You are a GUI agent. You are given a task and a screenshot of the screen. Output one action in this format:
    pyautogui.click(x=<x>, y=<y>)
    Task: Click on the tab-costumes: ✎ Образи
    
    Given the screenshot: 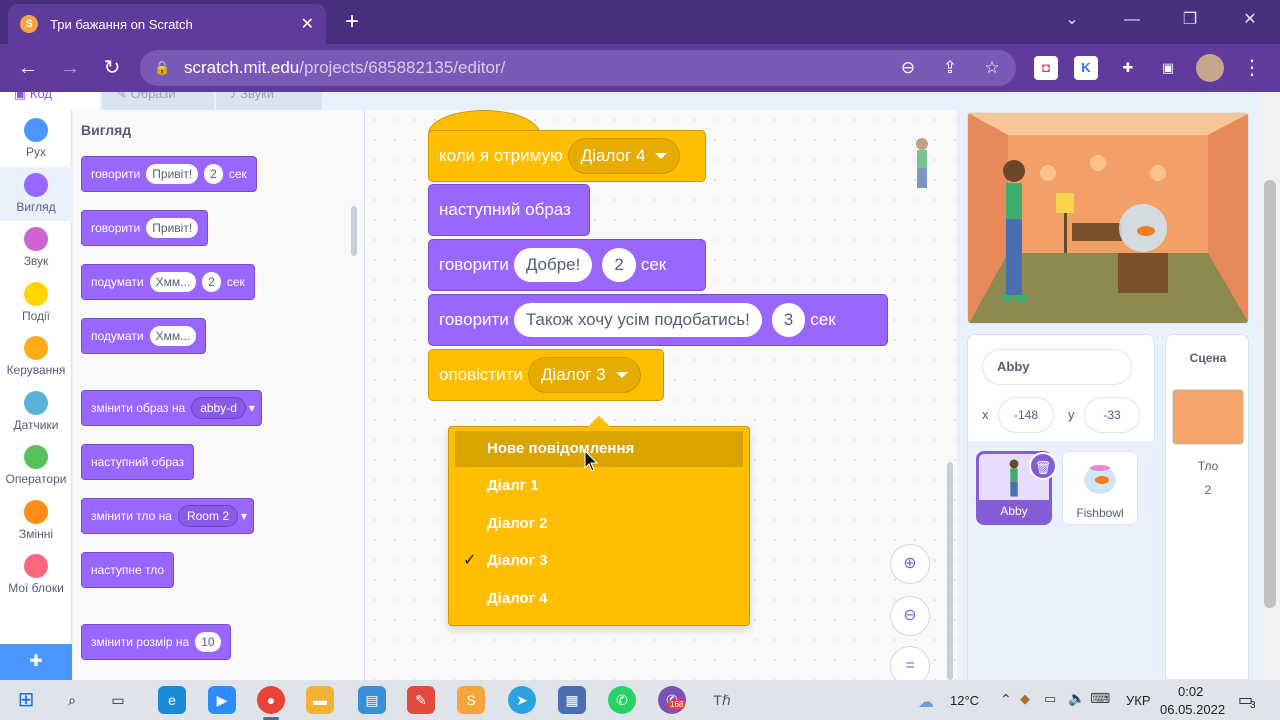 What is the action you would take?
    pyautogui.click(x=158, y=101)
    